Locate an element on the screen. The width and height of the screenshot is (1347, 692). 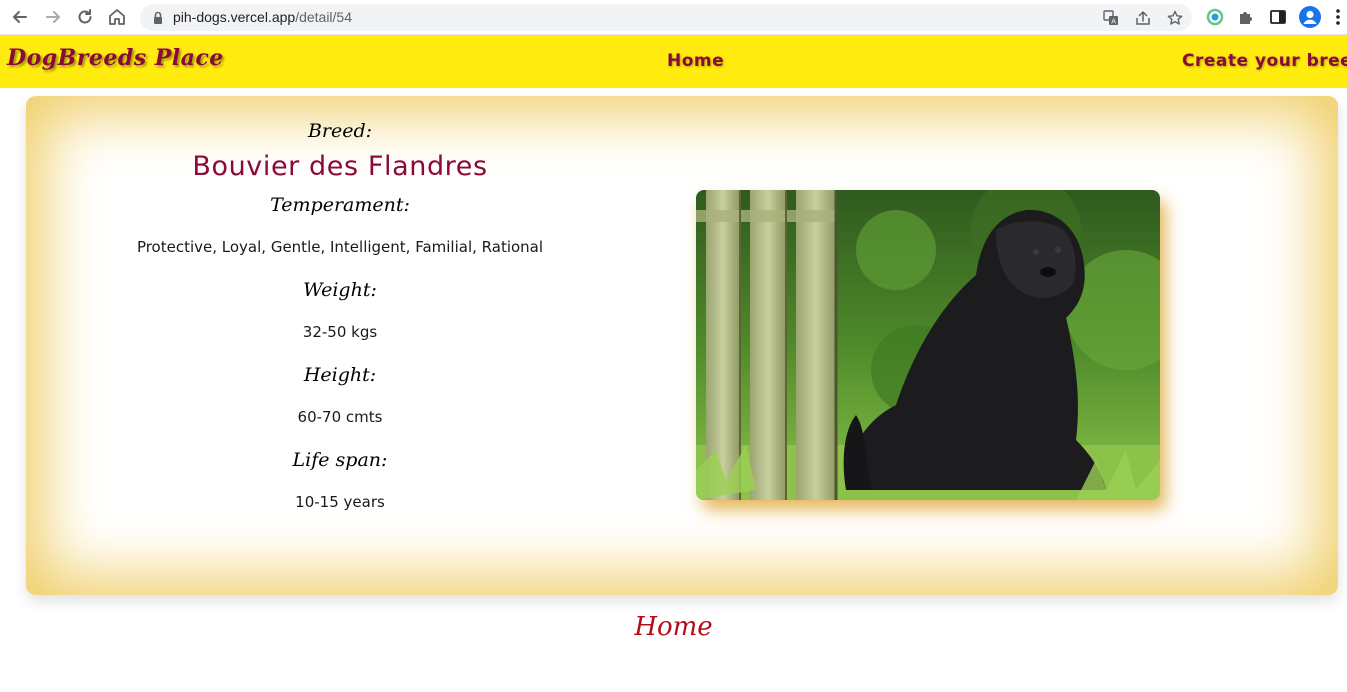
lifespan-value: 10-15 years is located at coordinates (340, 502).